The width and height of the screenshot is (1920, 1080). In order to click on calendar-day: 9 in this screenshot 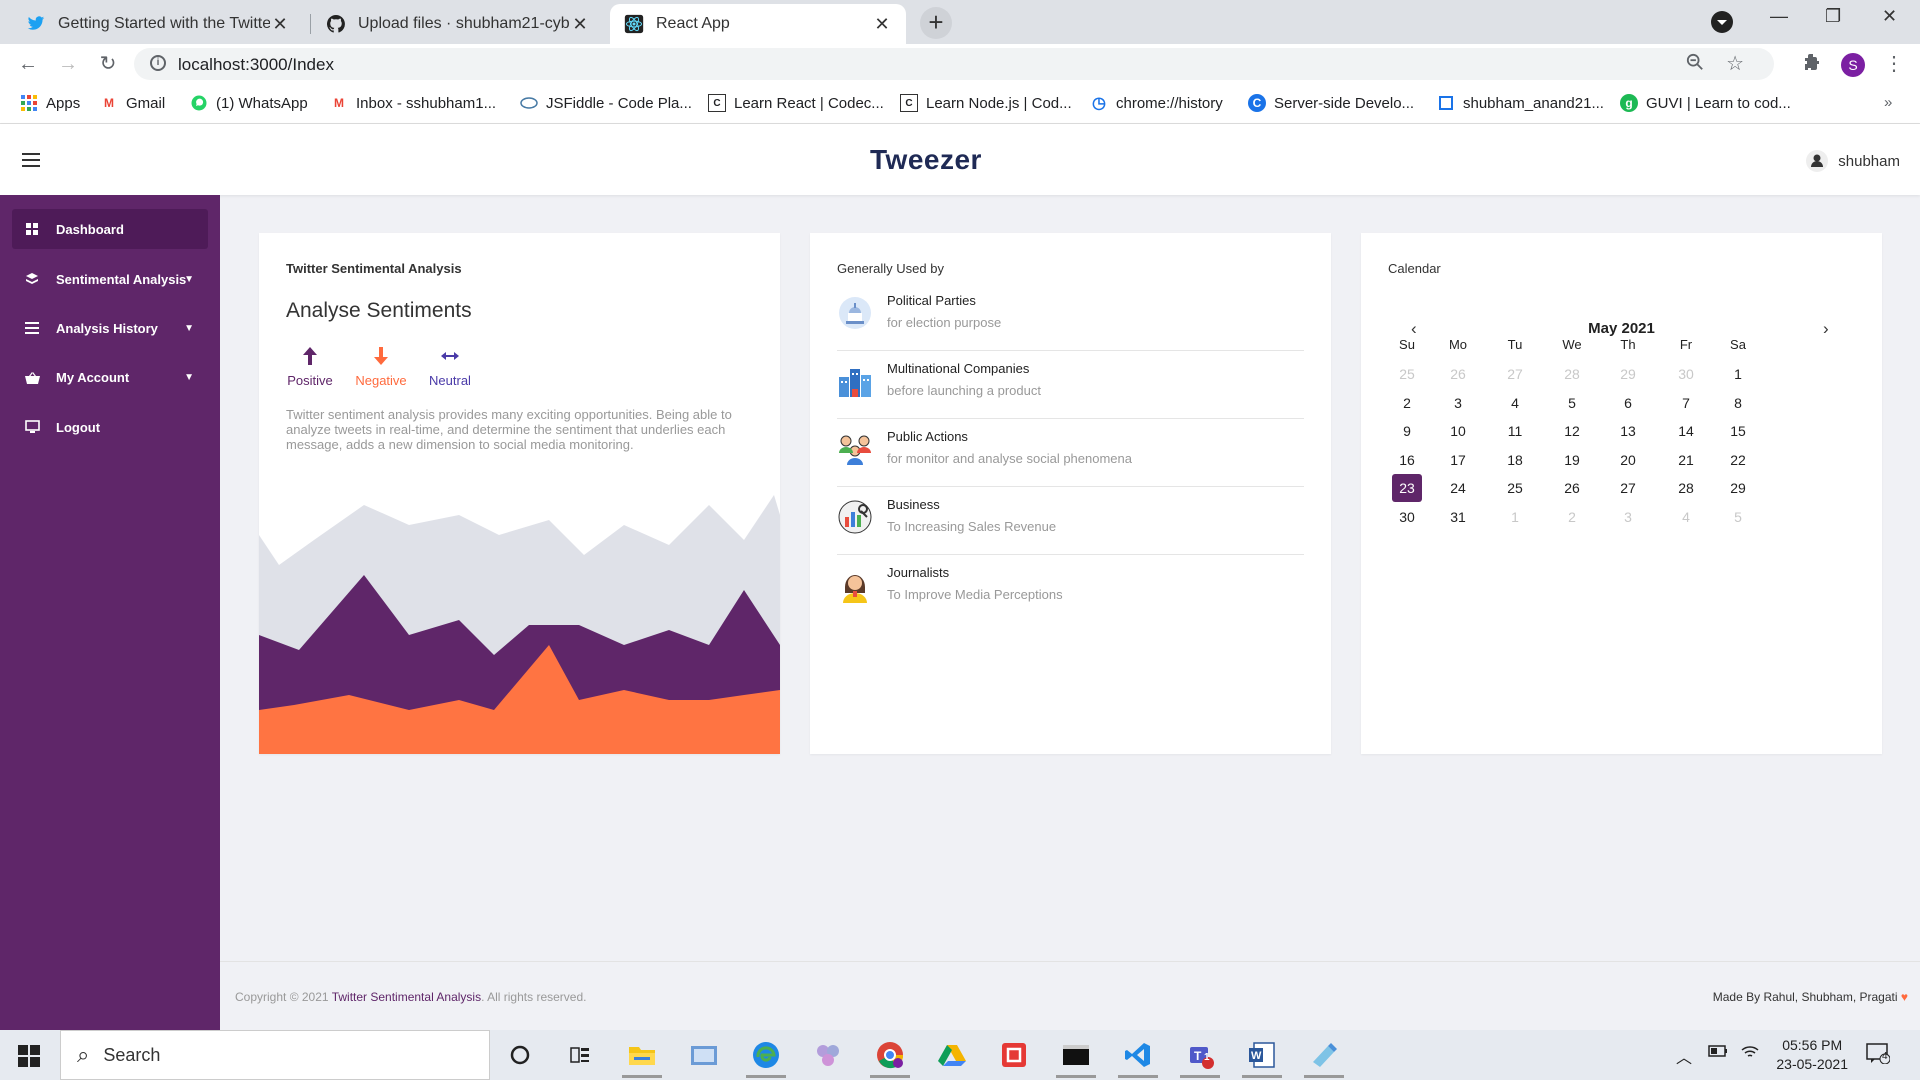, I will do `click(1407, 431)`.